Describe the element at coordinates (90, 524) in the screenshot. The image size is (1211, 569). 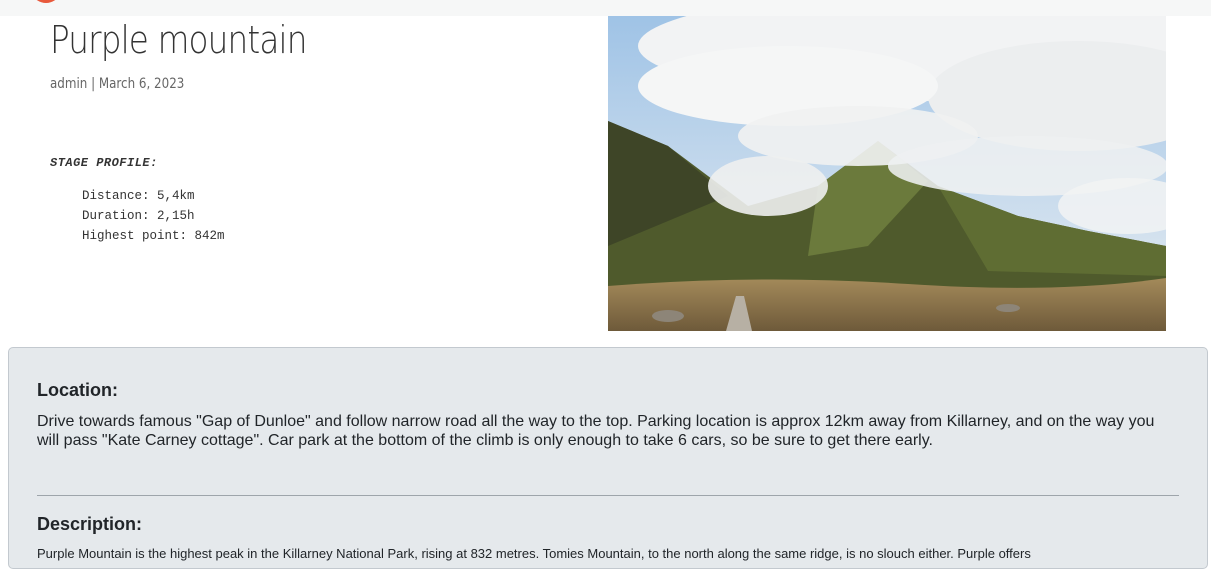
I see `description-heading: Description:` at that location.